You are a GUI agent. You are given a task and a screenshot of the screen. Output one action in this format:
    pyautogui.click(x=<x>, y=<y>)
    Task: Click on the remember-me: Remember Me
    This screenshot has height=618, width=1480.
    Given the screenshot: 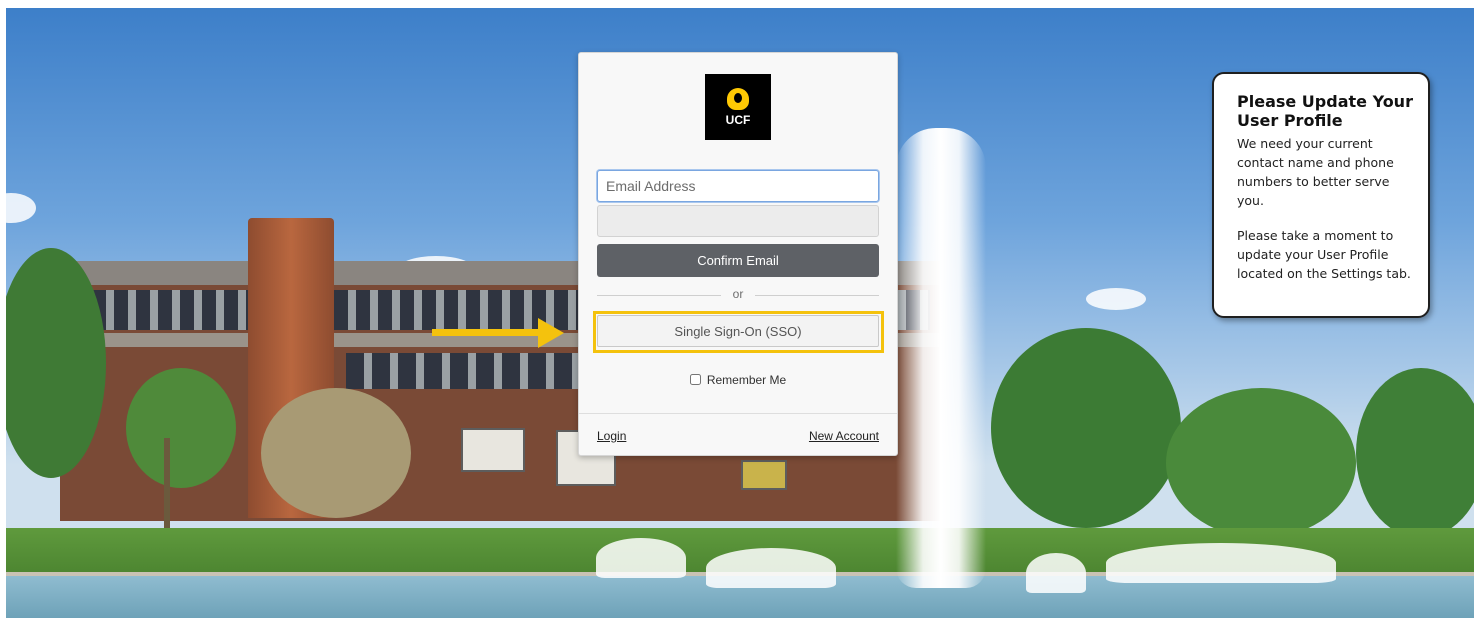 What is the action you would take?
    pyautogui.click(x=738, y=380)
    